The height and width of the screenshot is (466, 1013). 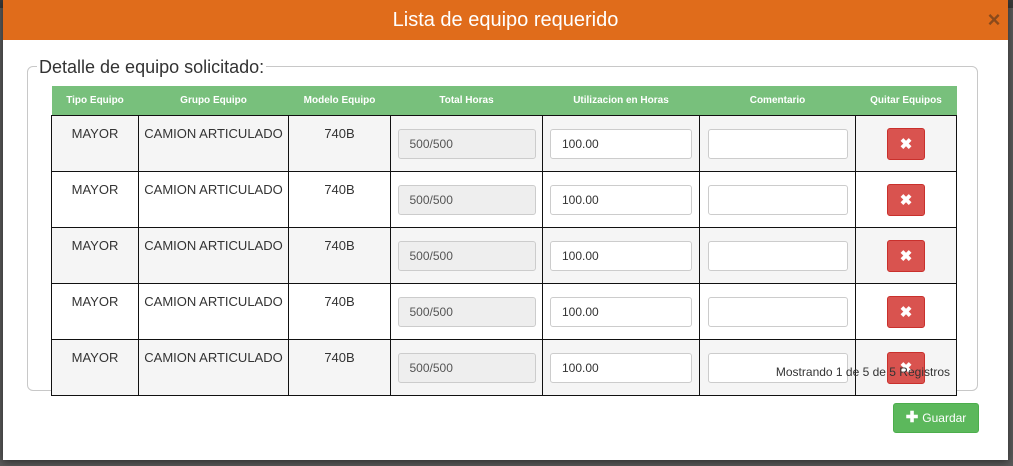 I want to click on modal-title: Lista de equipo requerido, so click(x=505, y=19).